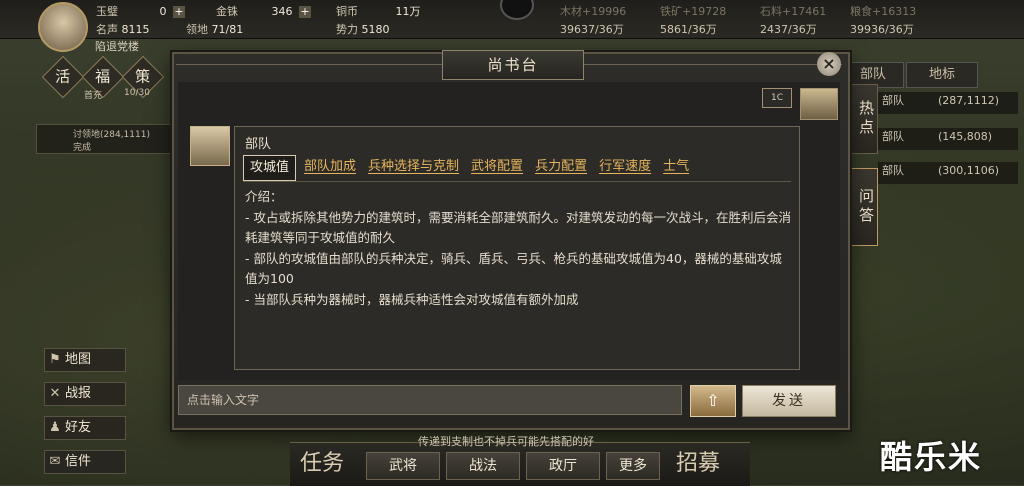  I want to click on wood-stock: 39637/36万, so click(592, 29).